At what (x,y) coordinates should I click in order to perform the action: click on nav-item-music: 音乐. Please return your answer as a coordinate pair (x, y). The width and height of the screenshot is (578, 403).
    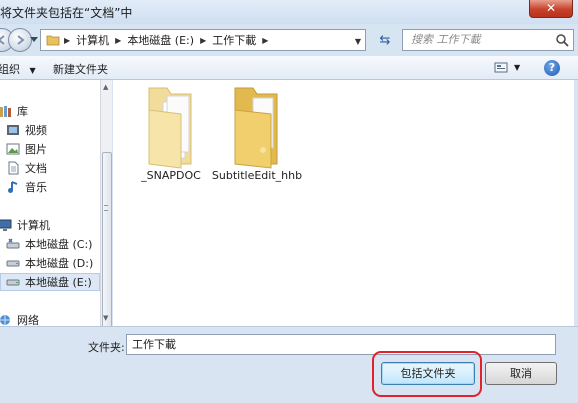
    Looking at the image, I should click on (26, 187).